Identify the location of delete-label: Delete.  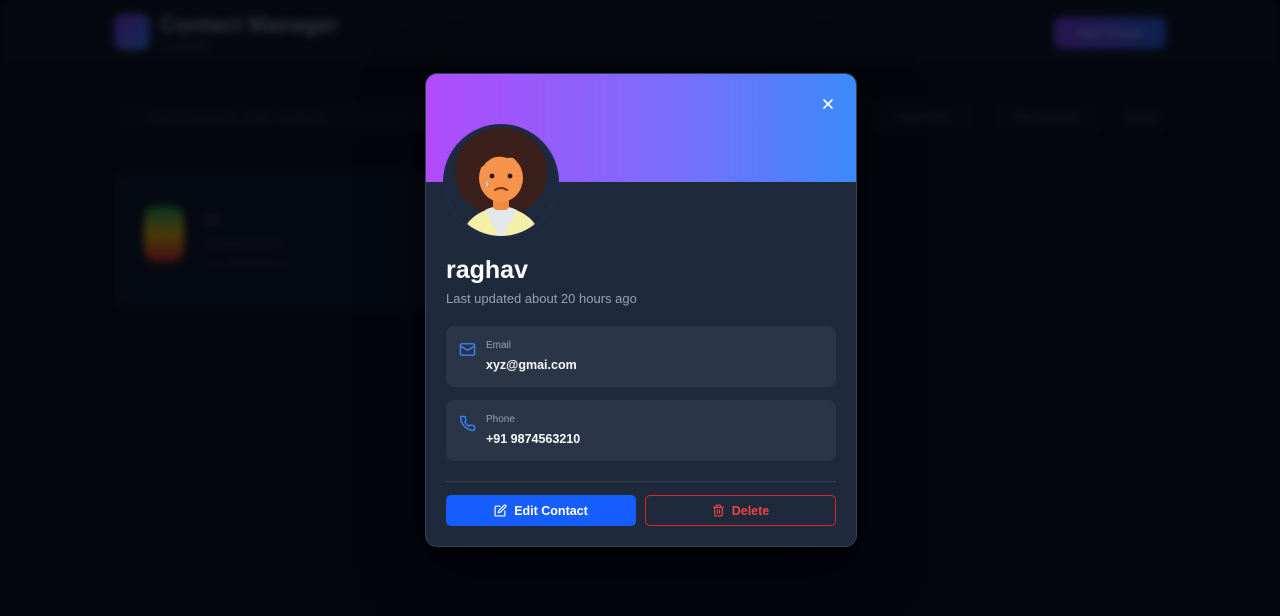
(750, 510).